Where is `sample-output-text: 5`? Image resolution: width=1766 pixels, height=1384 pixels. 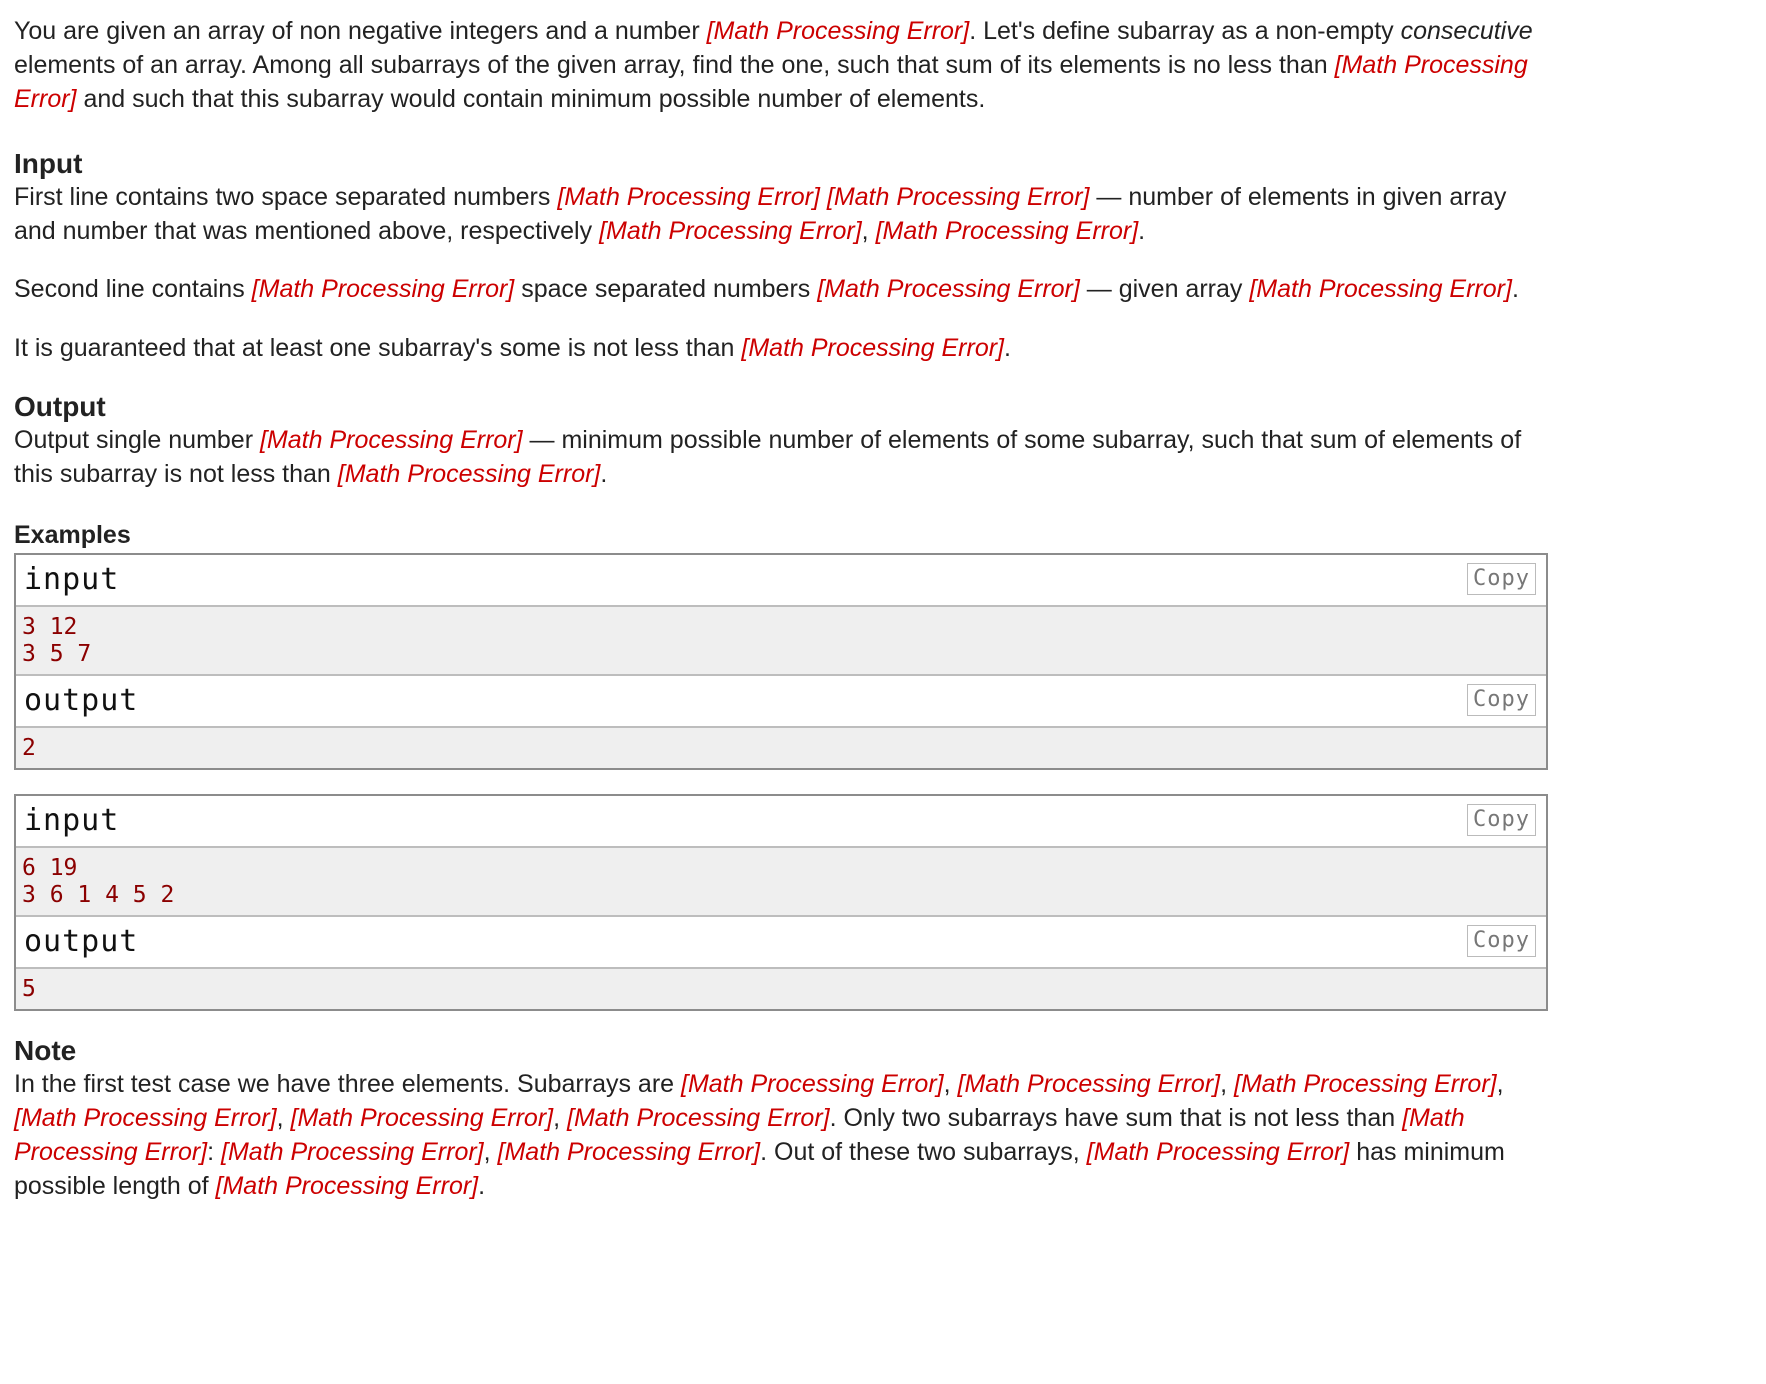
sample-output-text: 5 is located at coordinates (781, 989).